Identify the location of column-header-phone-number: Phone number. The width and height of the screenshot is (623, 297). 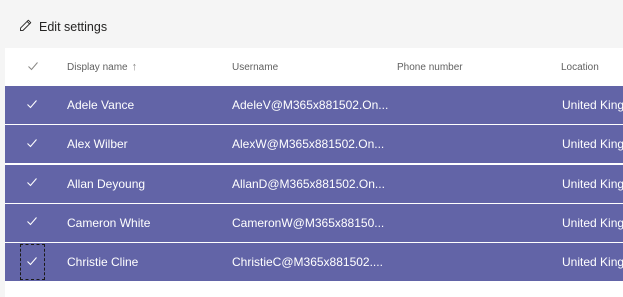
(430, 67).